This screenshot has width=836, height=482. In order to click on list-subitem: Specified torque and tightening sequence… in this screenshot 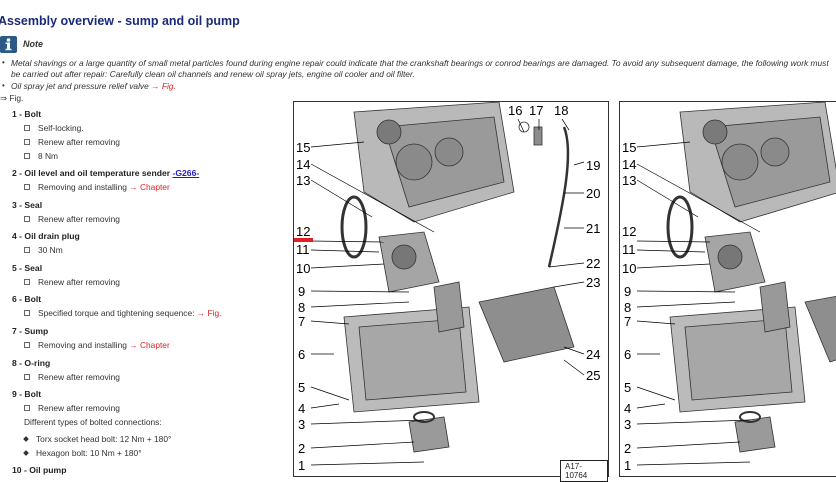, I will do `click(122, 313)`.